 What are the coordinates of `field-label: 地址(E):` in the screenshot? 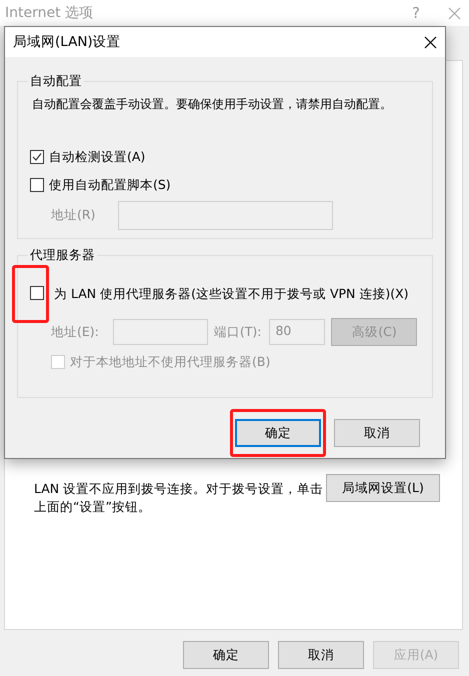 It's located at (75, 332).